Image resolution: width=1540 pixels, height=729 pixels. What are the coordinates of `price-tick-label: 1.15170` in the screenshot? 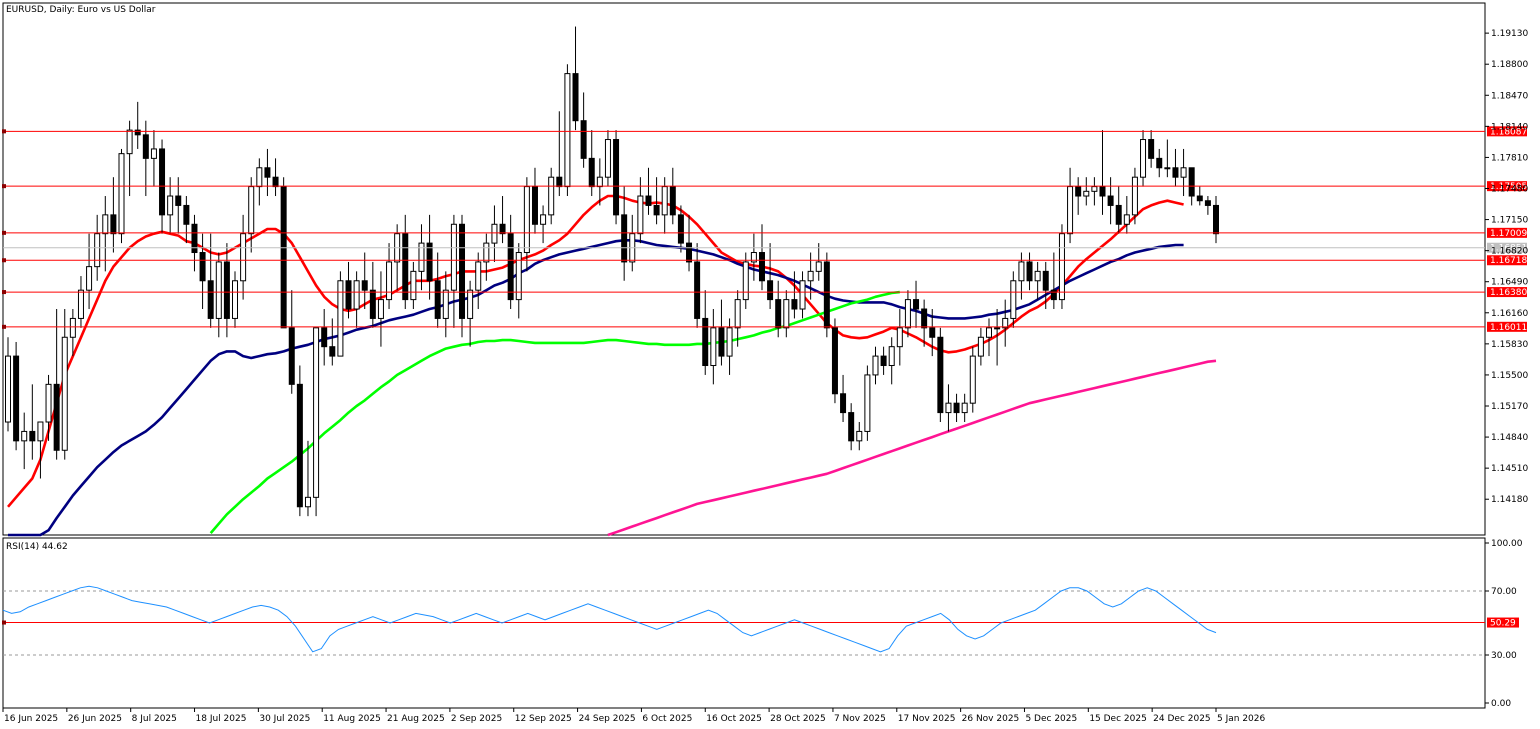 It's located at (1509, 407).